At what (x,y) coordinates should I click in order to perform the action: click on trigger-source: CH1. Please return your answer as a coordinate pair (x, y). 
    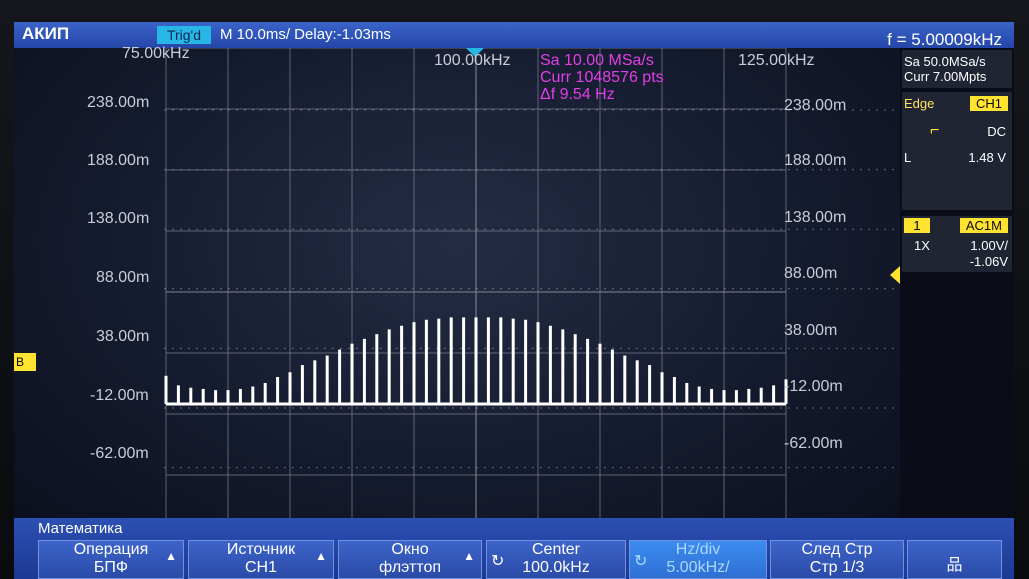
    Looking at the image, I should click on (988, 103).